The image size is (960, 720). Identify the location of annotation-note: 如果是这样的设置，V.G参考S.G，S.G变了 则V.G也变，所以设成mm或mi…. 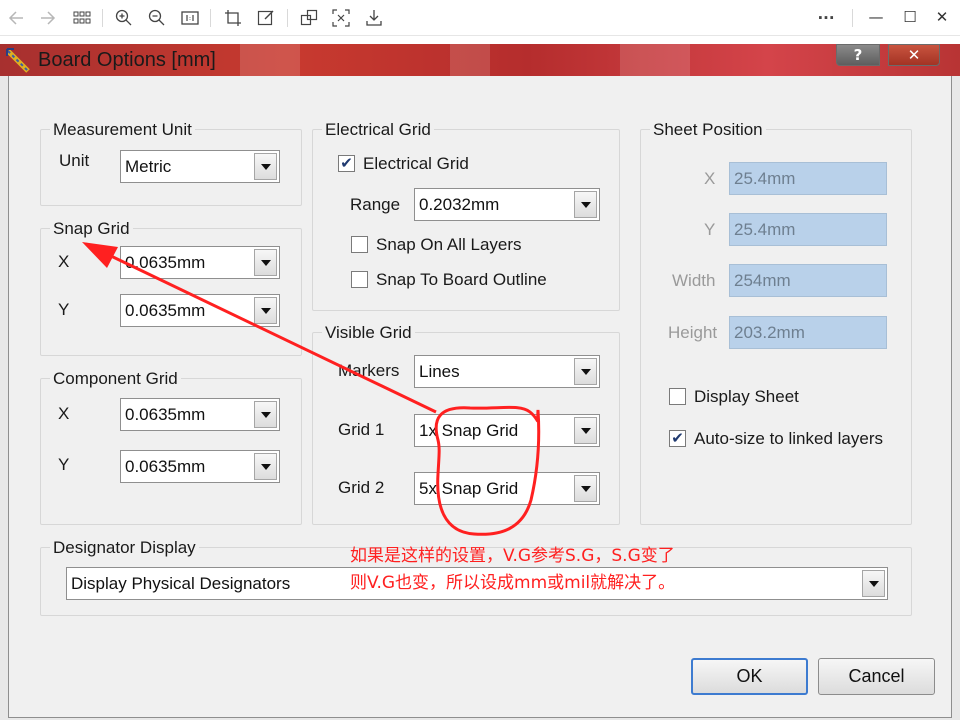
(560, 570).